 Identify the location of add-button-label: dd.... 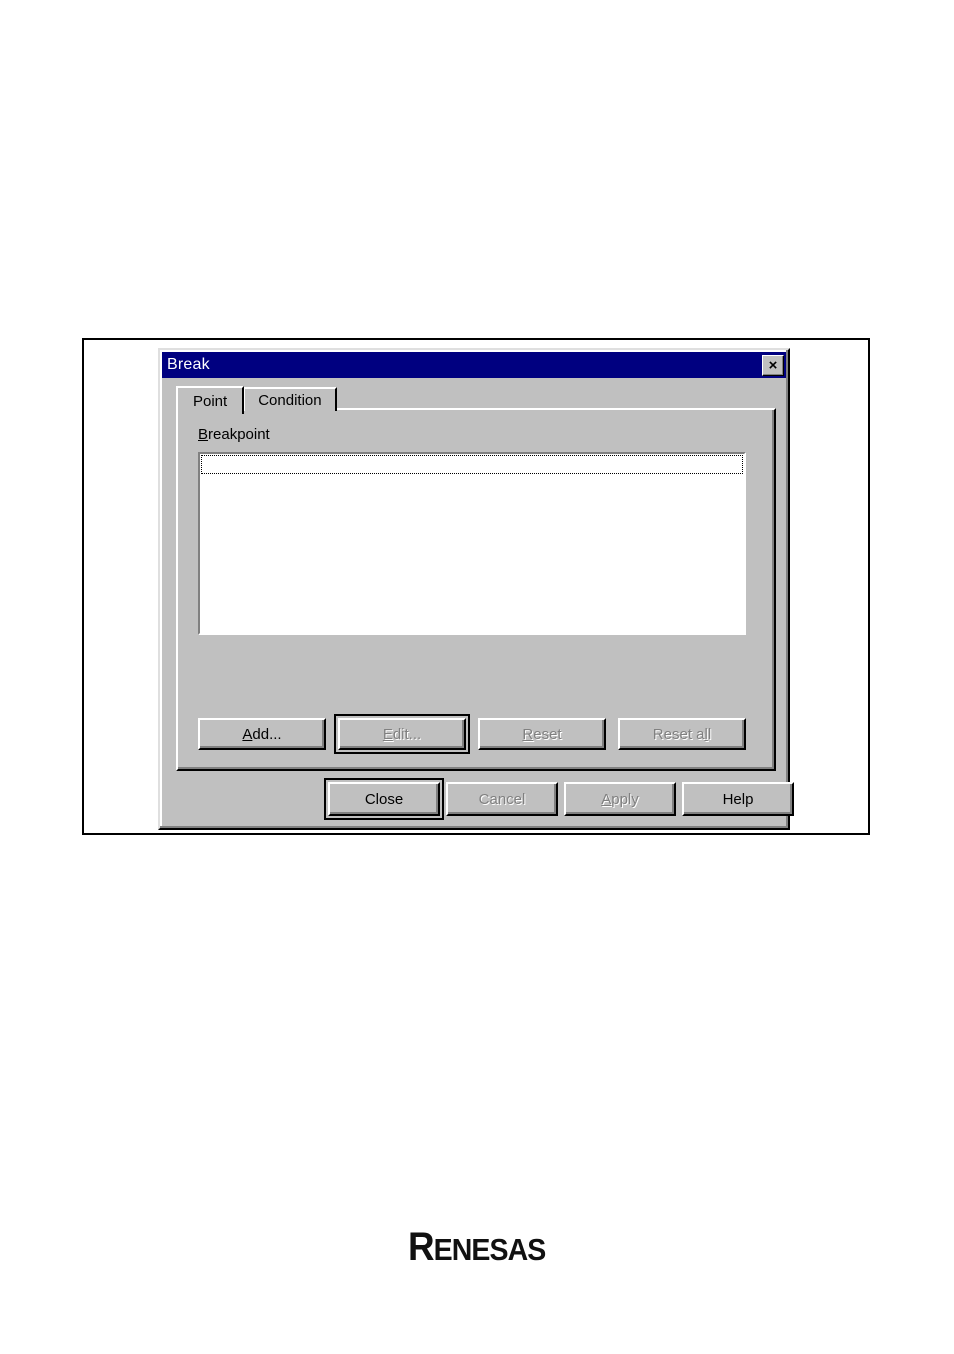
(267, 734).